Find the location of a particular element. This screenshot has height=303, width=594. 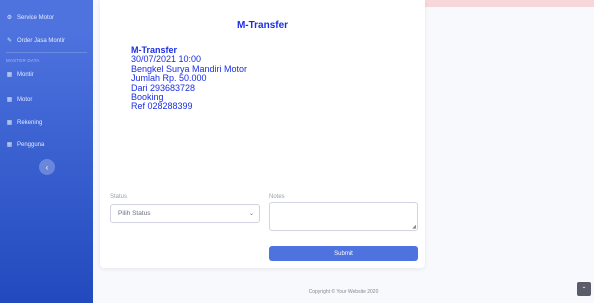

resize-grip-icon: ◢ is located at coordinates (414, 227).